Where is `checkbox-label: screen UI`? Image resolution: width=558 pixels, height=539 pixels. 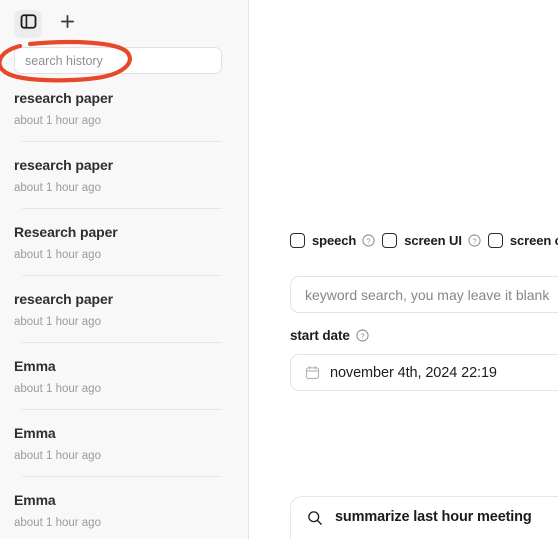 checkbox-label: screen UI is located at coordinates (433, 240).